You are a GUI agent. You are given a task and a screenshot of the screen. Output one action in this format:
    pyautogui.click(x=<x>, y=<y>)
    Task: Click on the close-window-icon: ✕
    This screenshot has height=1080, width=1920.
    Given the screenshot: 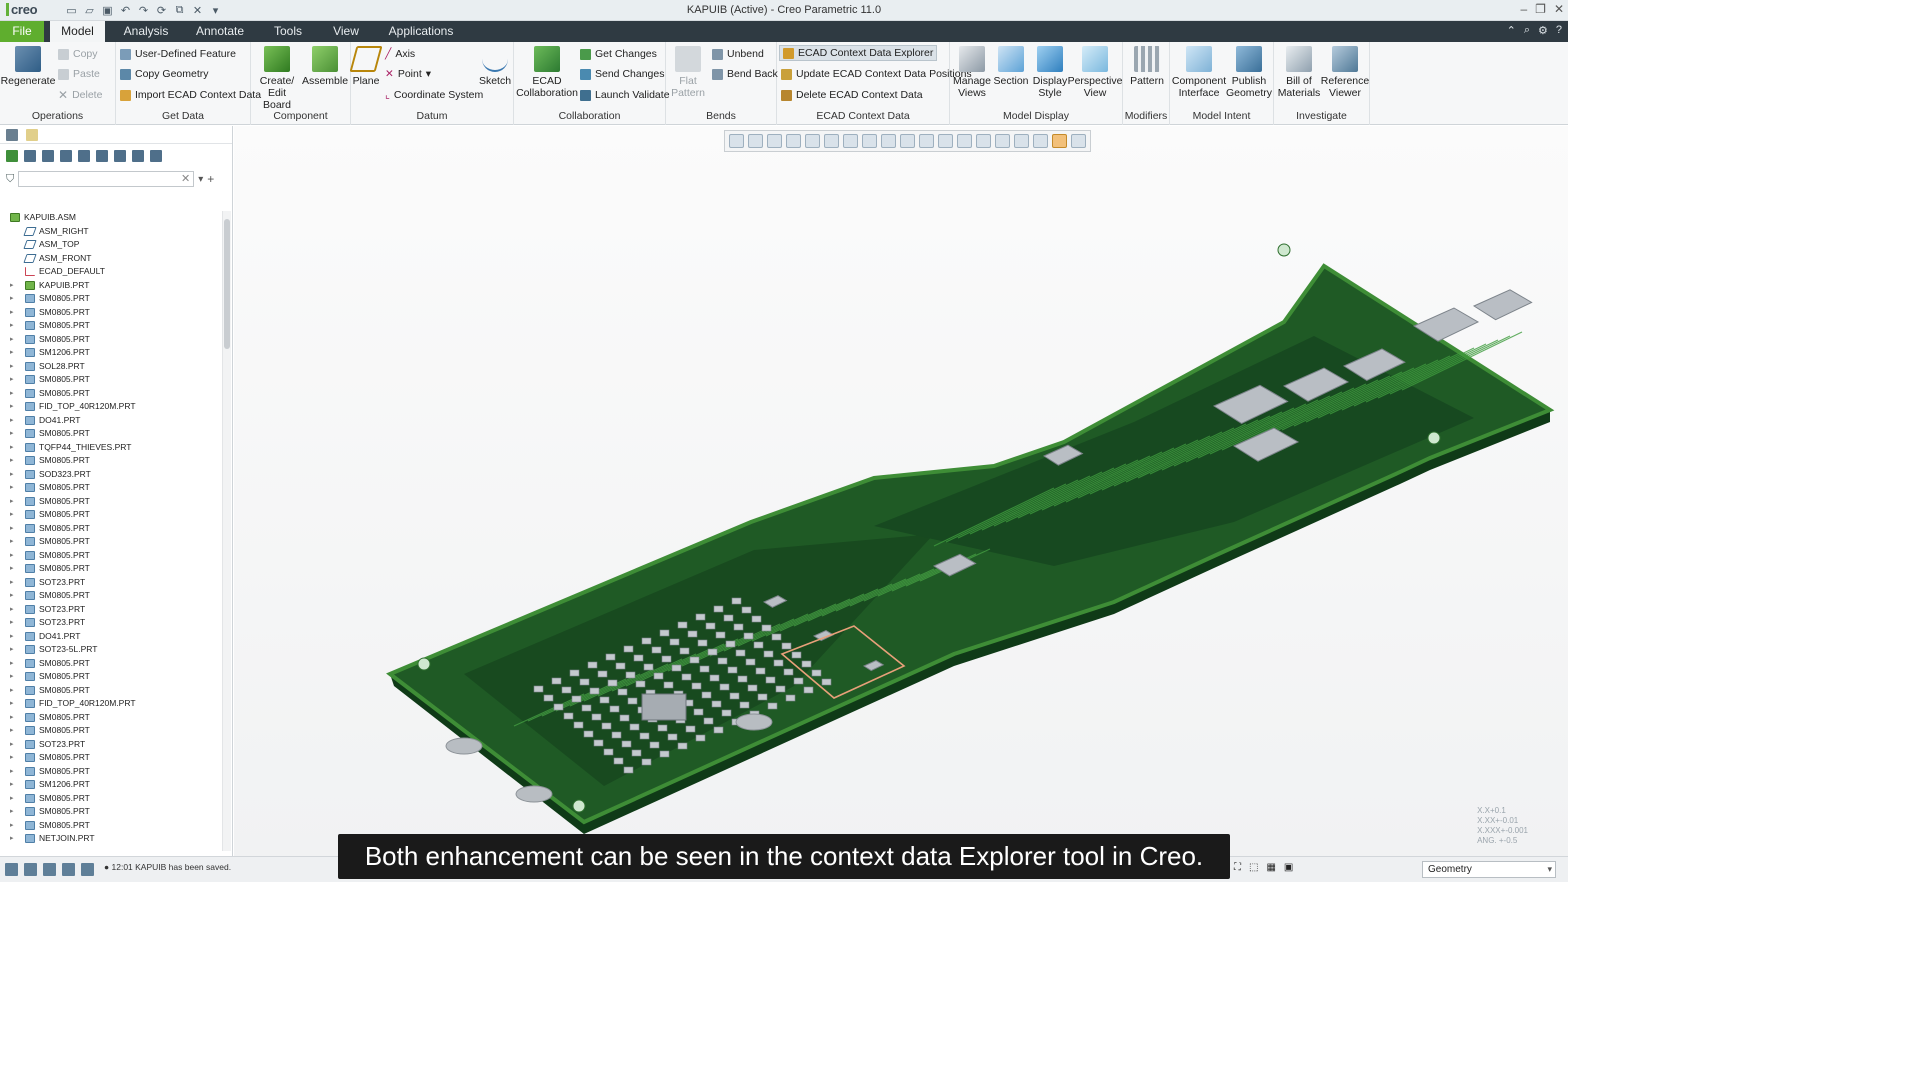 What is the action you would take?
    pyautogui.click(x=1559, y=9)
    